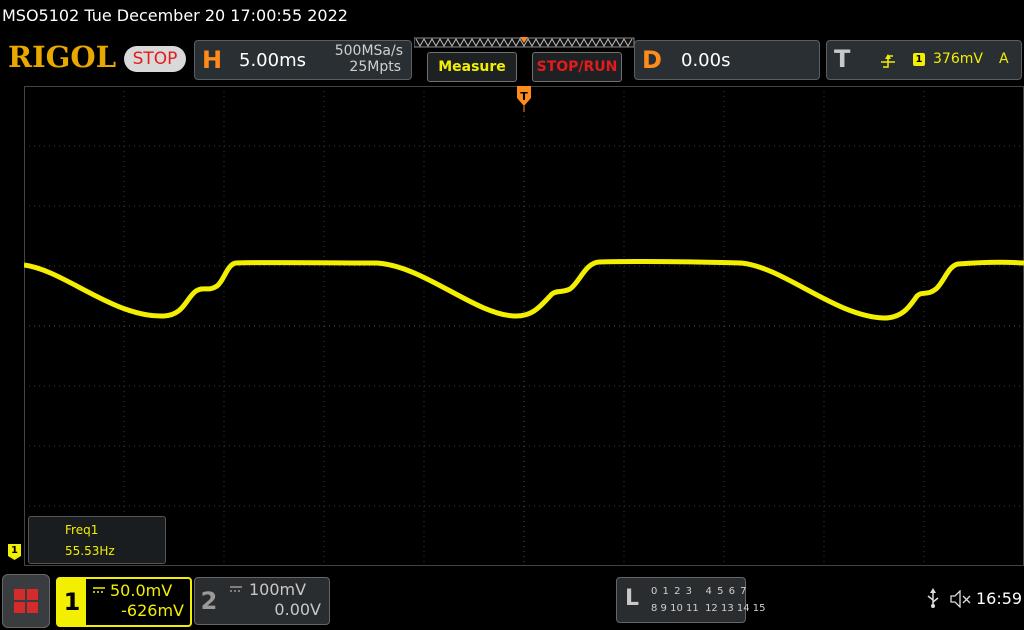  Describe the element at coordinates (708, 608) in the screenshot. I see `logic-channels-high: 8 9 10 11 12 13 14 15` at that location.